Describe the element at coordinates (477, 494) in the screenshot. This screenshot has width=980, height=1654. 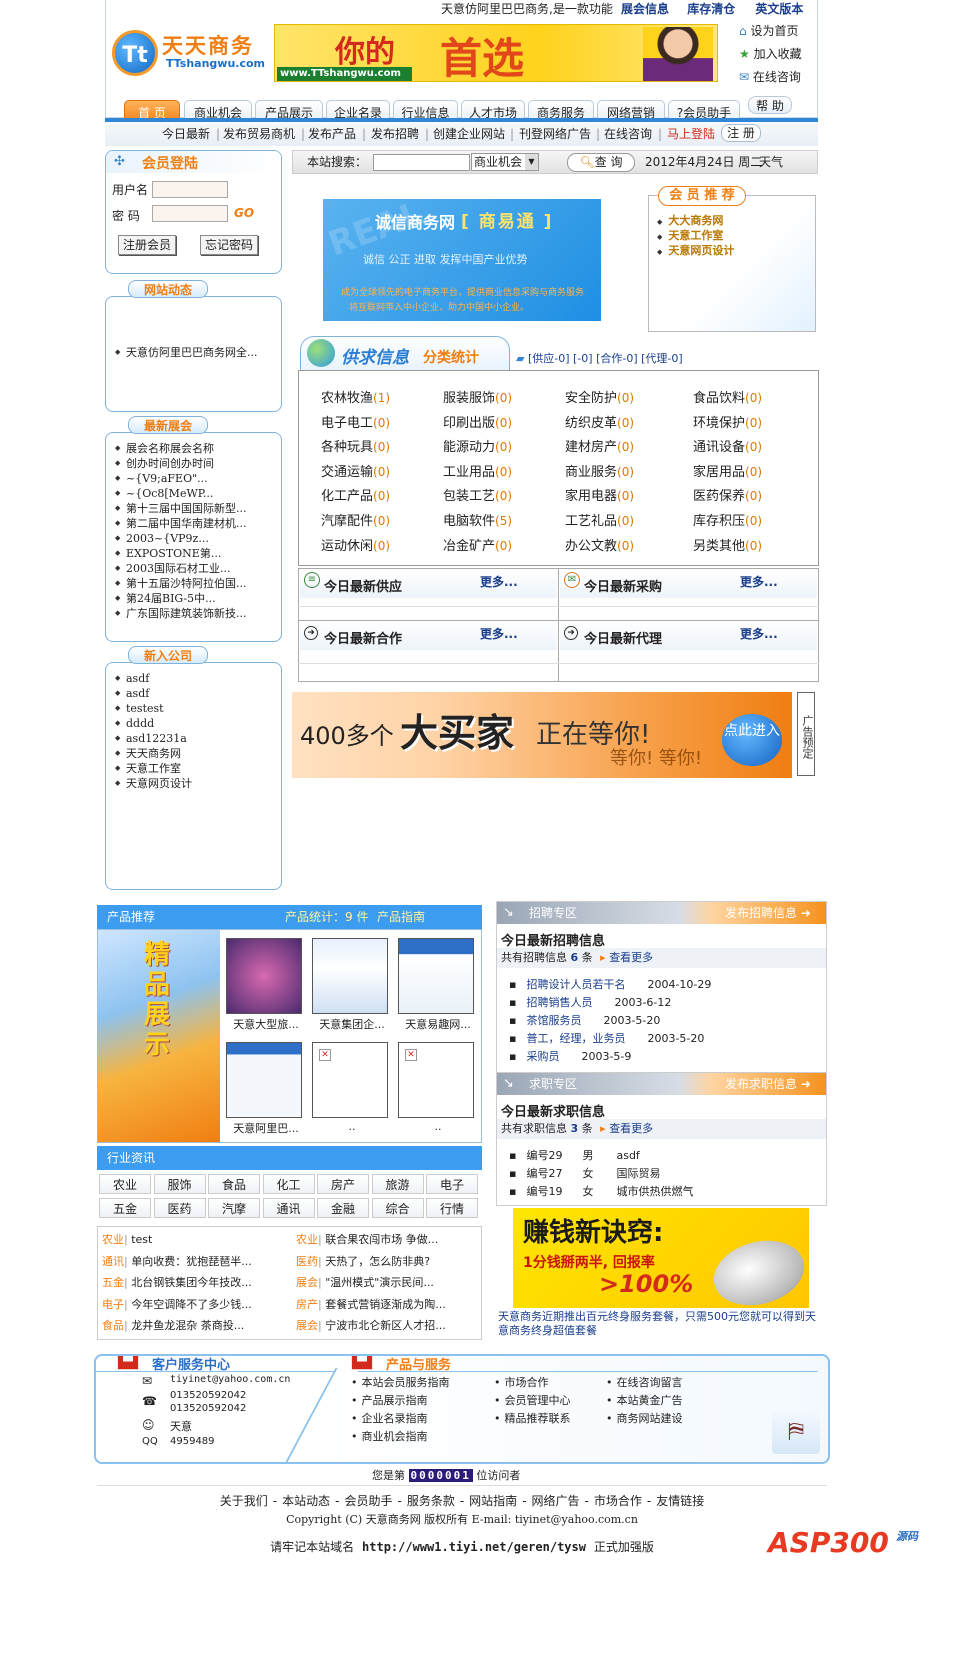
I see `category-link: 包装工艺(0)` at that location.